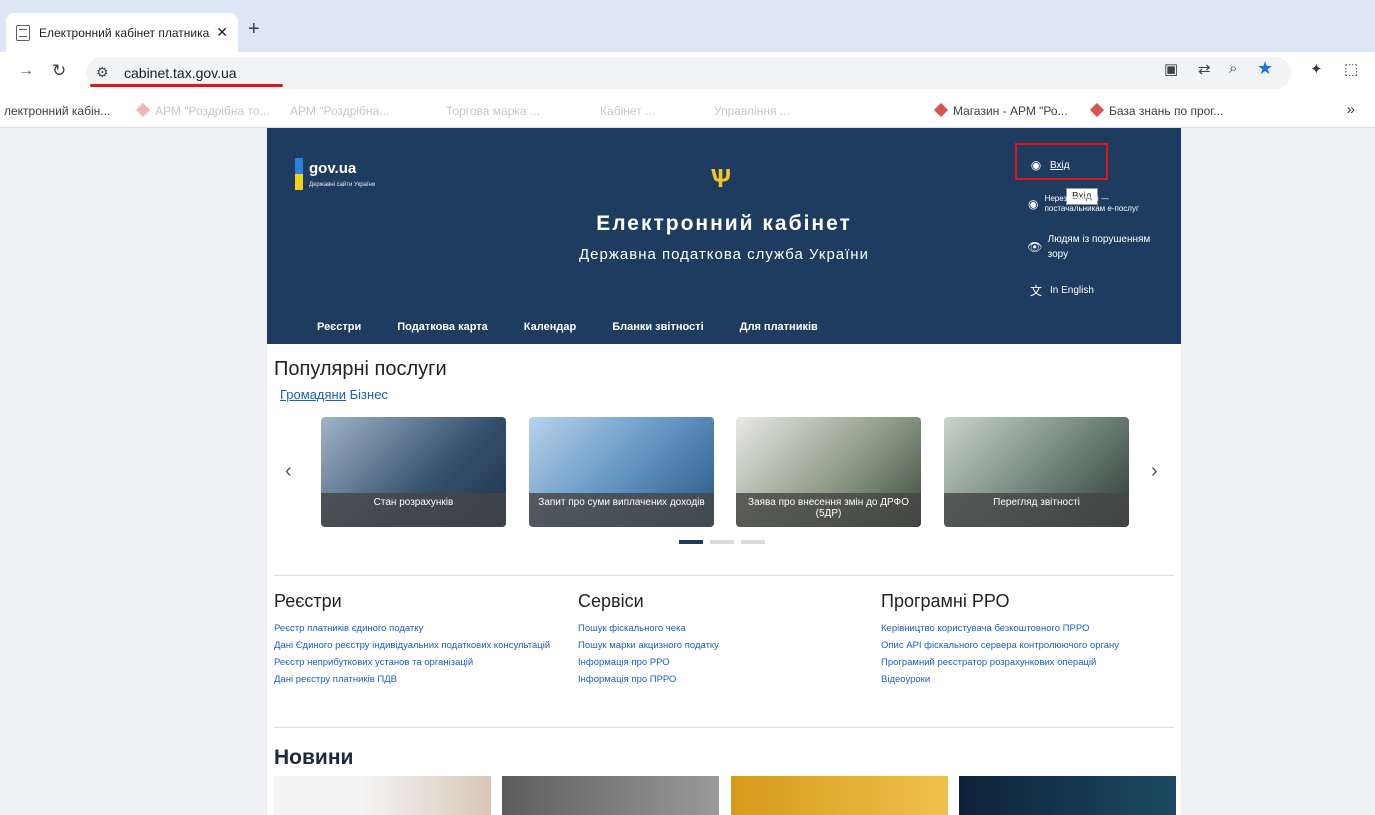 This screenshot has width=1375, height=815. I want to click on carousel-pagination, so click(722, 542).